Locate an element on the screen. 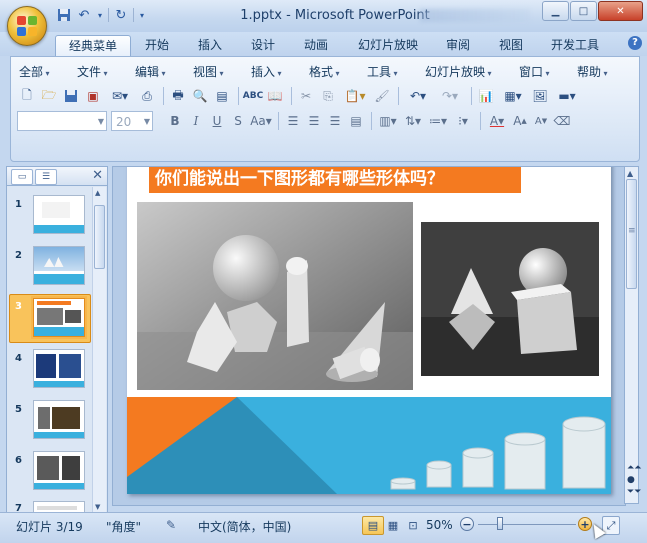 The width and height of the screenshot is (647, 543). menu-tools: 工具 is located at coordinates (382, 71).